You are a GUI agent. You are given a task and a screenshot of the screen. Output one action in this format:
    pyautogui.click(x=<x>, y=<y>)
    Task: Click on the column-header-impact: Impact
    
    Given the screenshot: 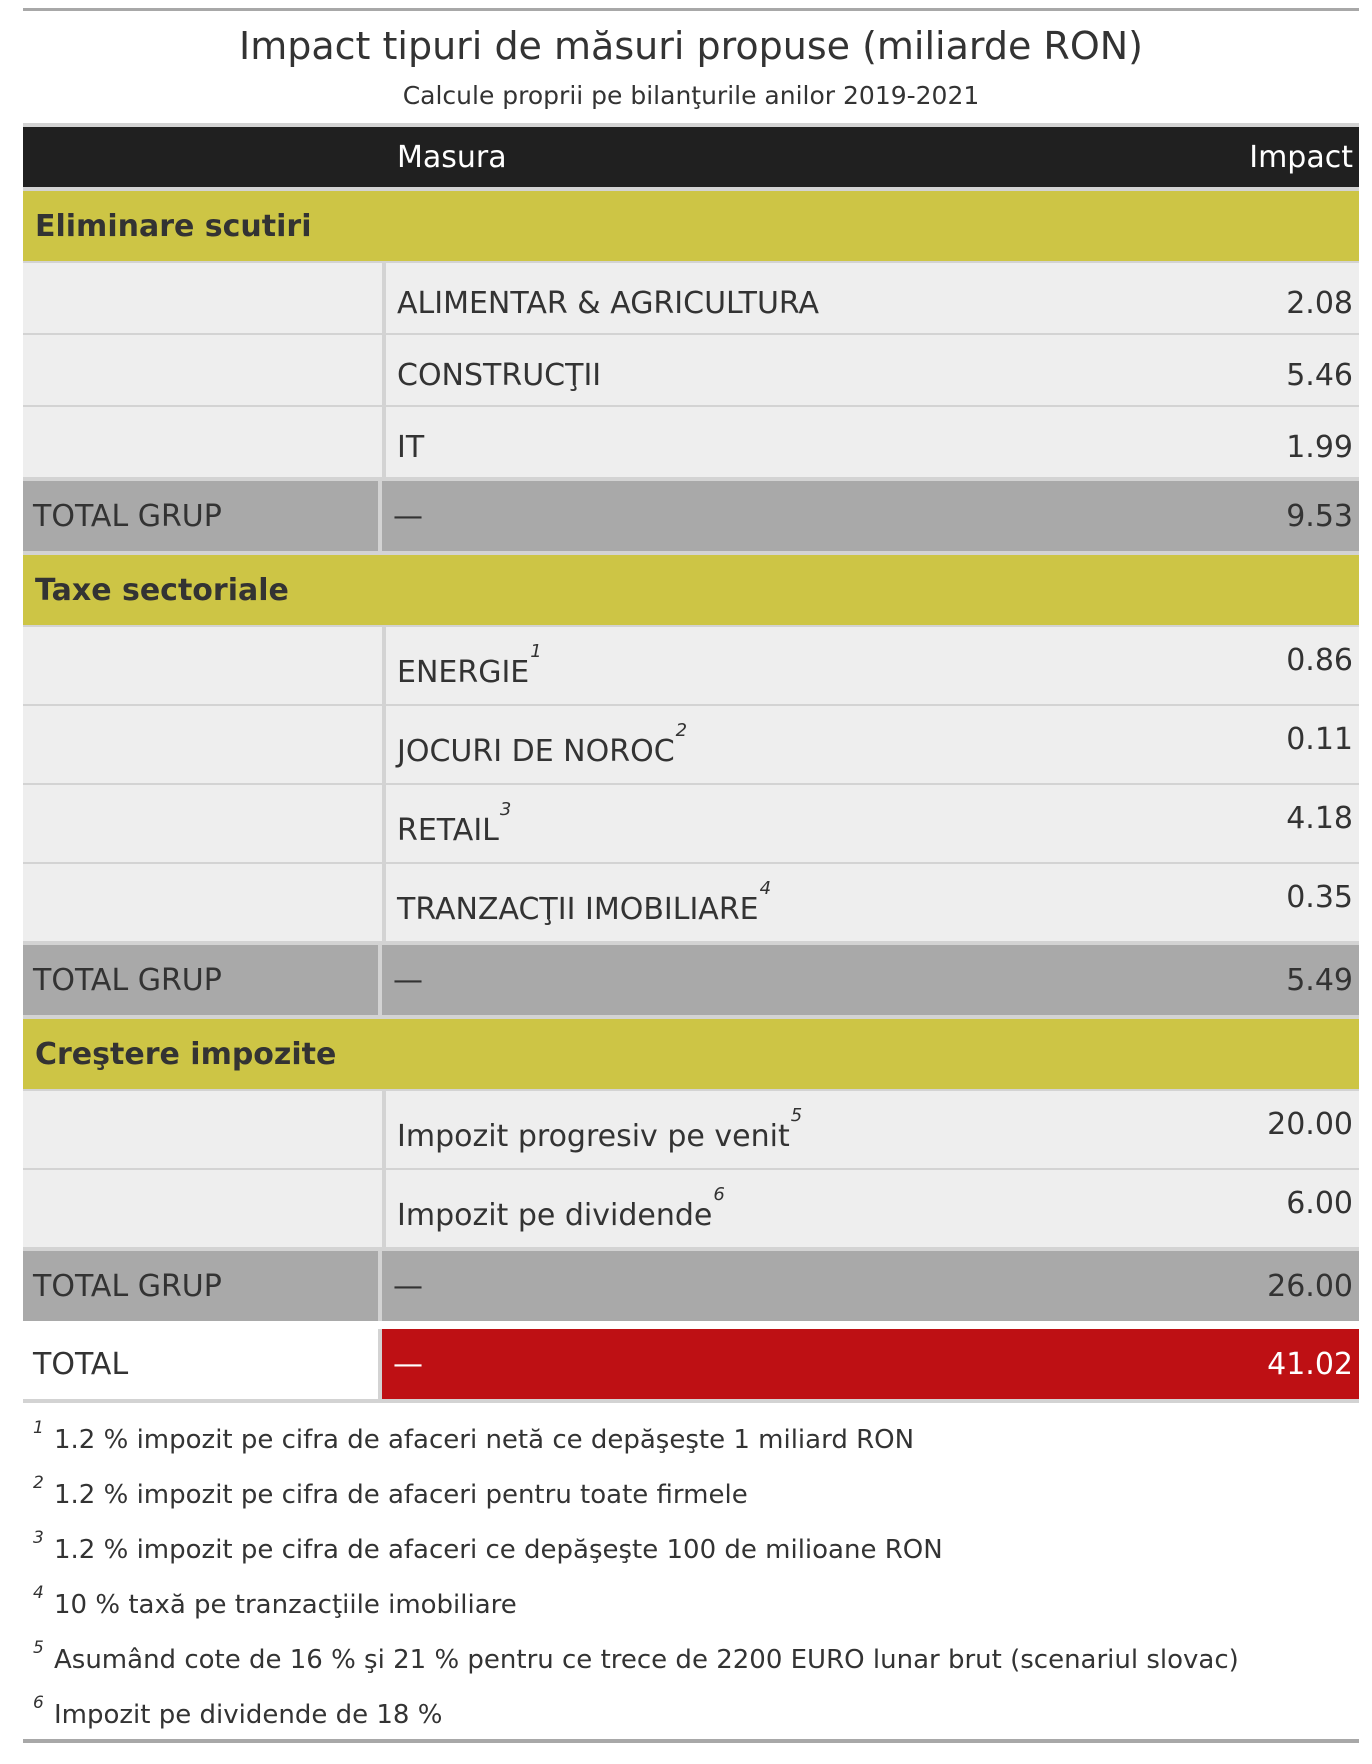 What is the action you would take?
    pyautogui.click(x=1301, y=157)
    